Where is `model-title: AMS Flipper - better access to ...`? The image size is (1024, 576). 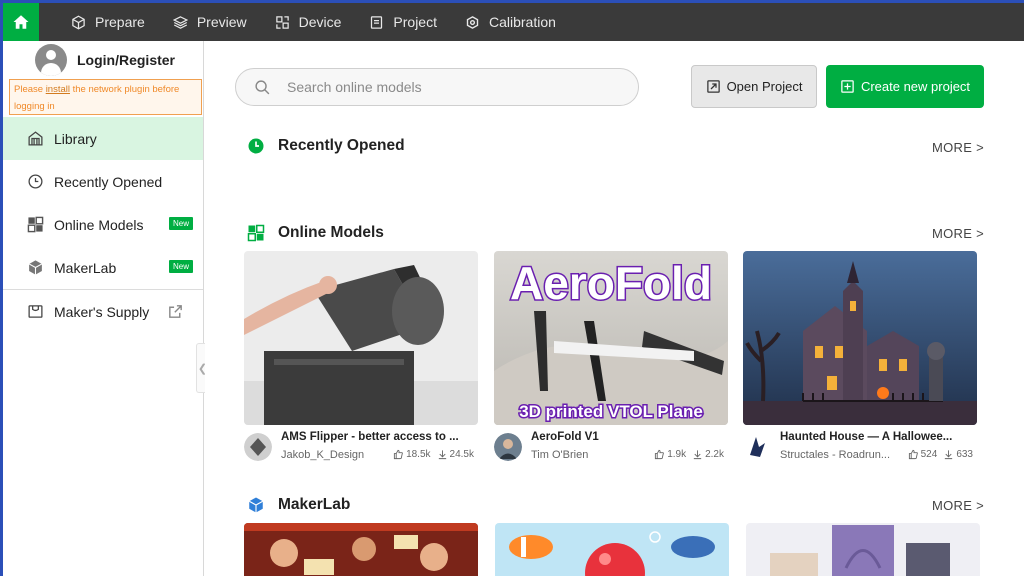 model-title: AMS Flipper - better access to ... is located at coordinates (370, 437).